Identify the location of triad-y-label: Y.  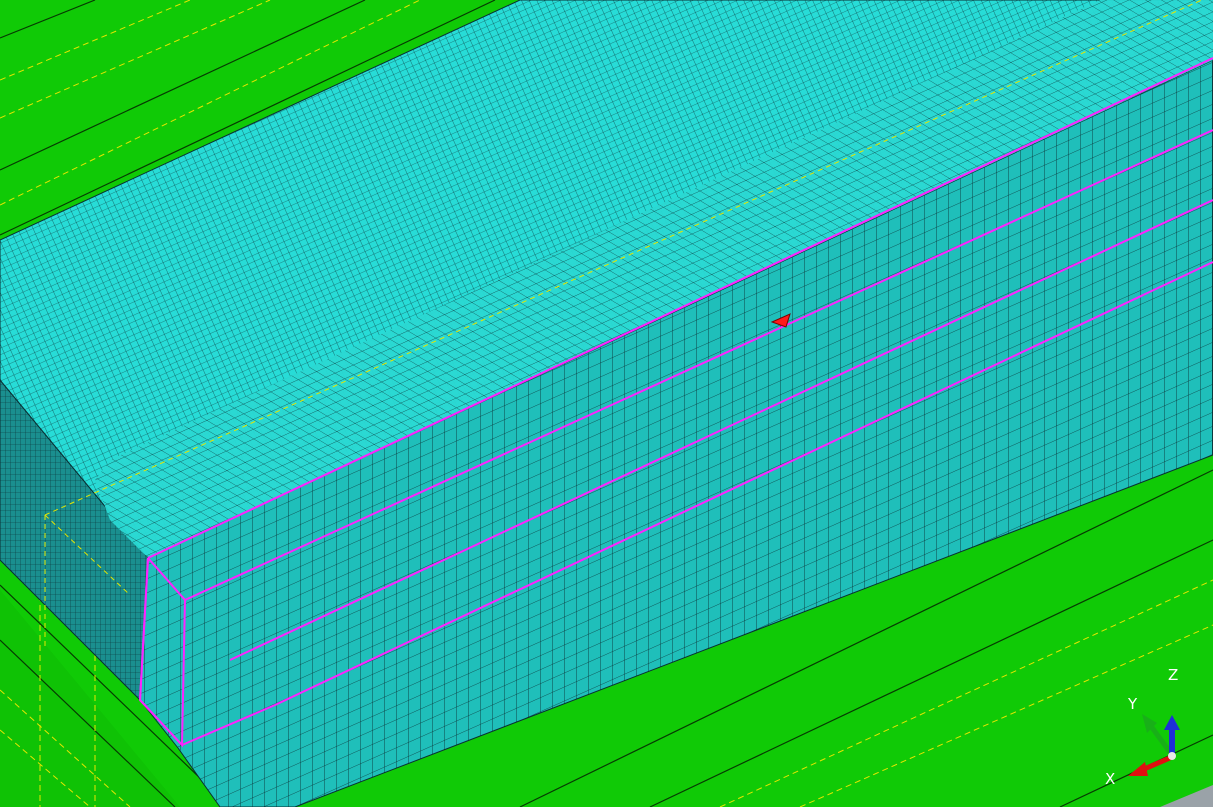
(1133, 704).